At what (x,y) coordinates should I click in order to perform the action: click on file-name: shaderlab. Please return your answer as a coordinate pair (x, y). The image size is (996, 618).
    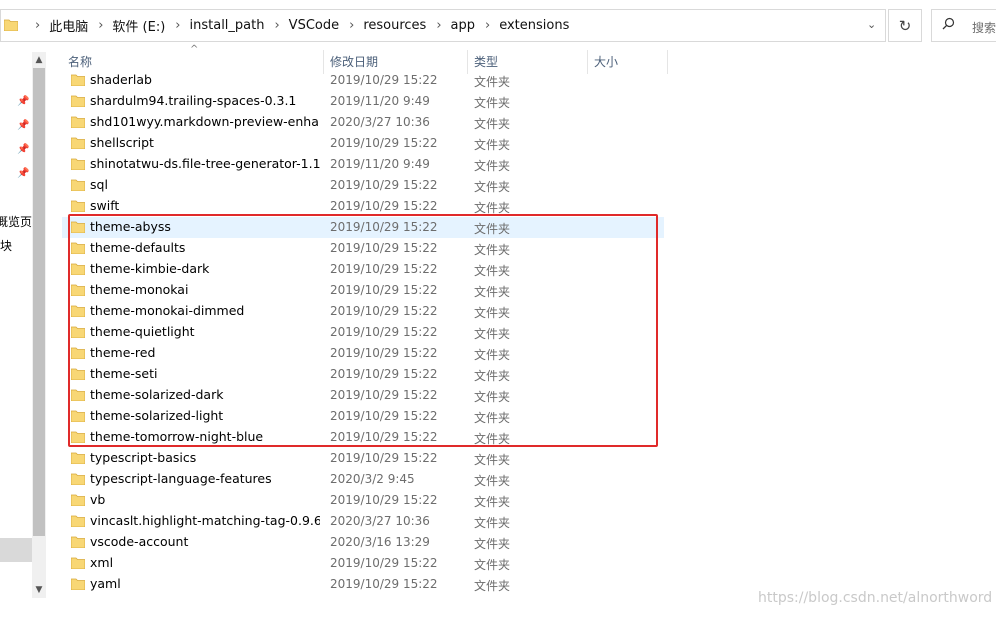
    Looking at the image, I should click on (205, 79).